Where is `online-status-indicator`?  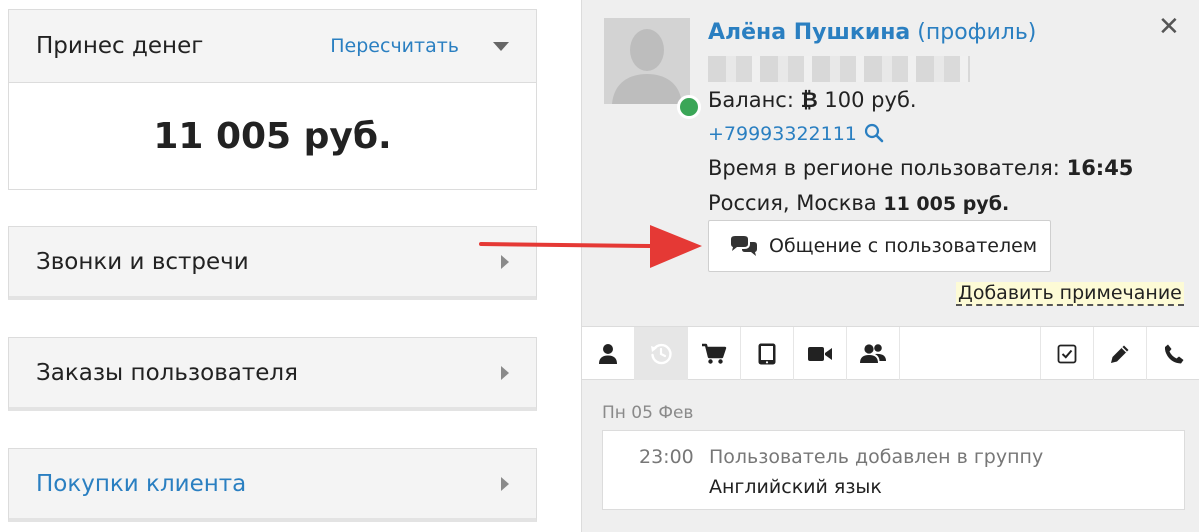
online-status-indicator is located at coordinates (689, 107).